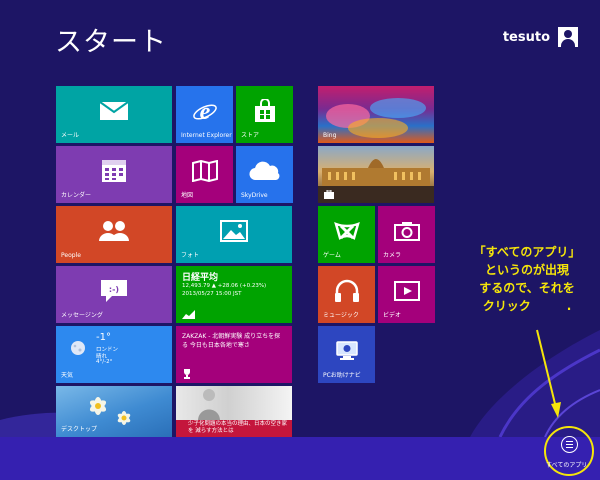  I want to click on tile-games: ゲーム, so click(346, 234).